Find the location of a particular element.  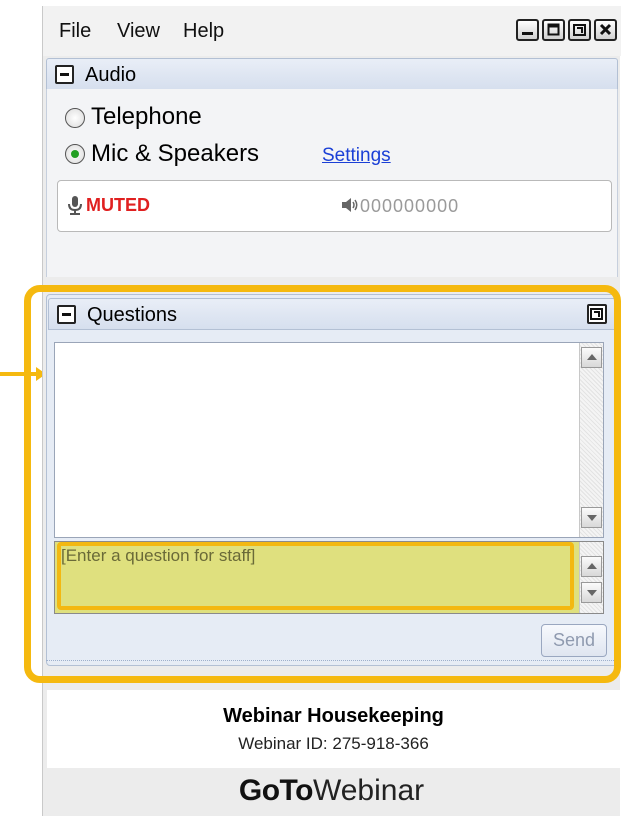

speaker-level-meter: 000000000 is located at coordinates (410, 206).